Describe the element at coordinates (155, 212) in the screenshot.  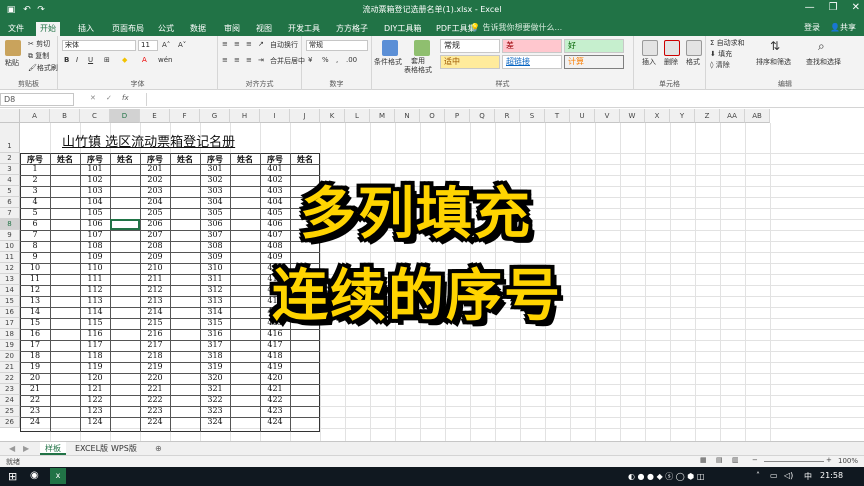
I see `number-cell: 205` at that location.